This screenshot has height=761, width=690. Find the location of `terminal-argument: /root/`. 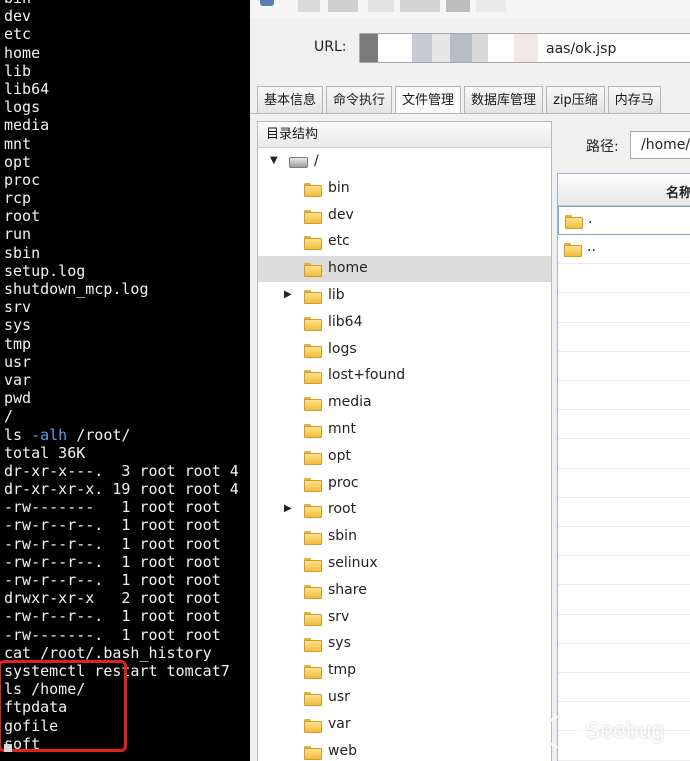

terminal-argument: /root/ is located at coordinates (99, 434).